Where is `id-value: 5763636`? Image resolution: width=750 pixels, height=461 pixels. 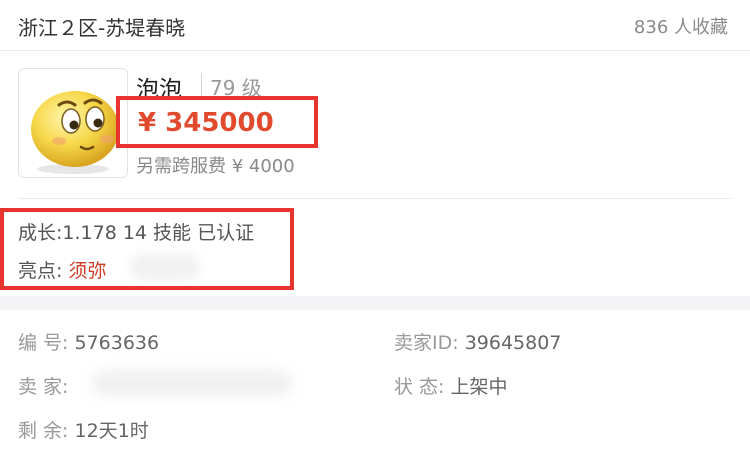 id-value: 5763636 is located at coordinates (117, 343).